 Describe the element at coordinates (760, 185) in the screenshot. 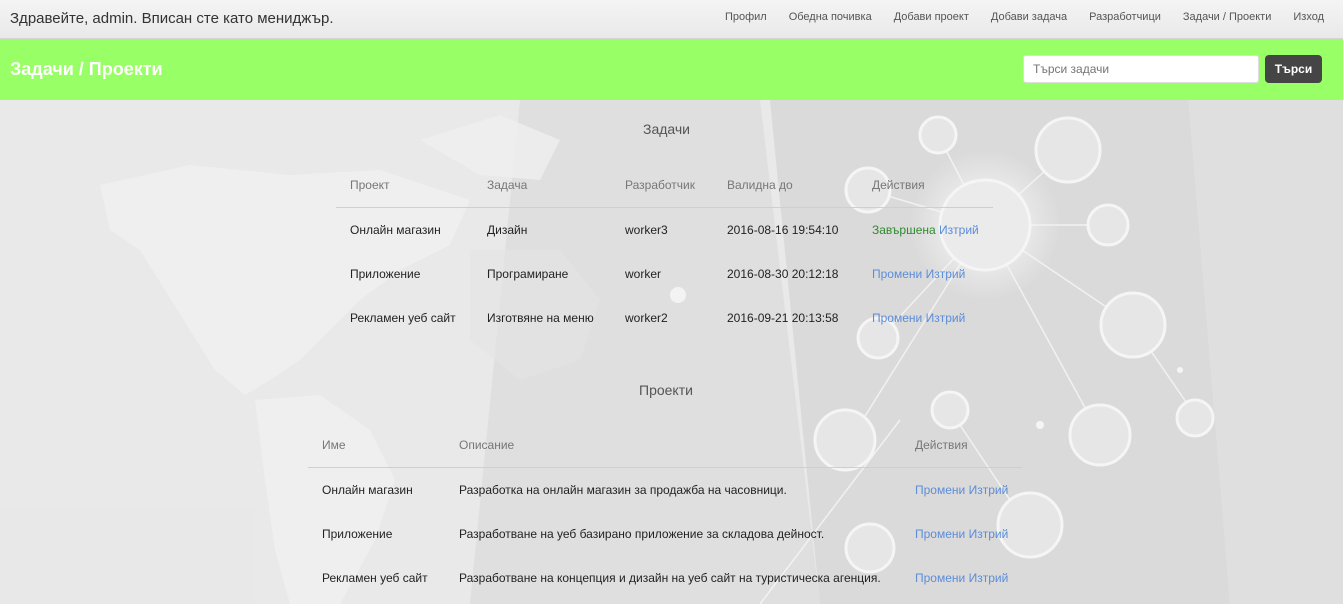

I see `column-header-valid-until: Валидна до` at that location.